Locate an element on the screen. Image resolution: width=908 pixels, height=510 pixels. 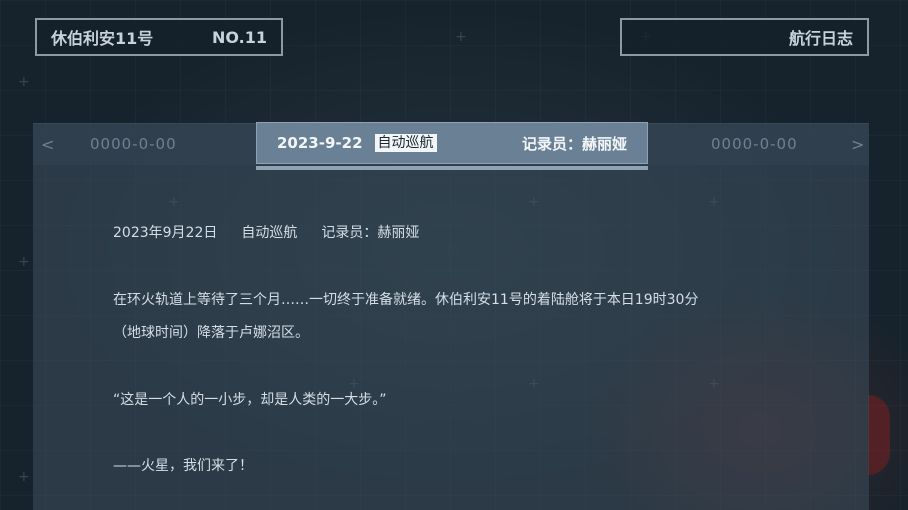
tab-next-date: 0000-0-00 is located at coordinates (754, 144).